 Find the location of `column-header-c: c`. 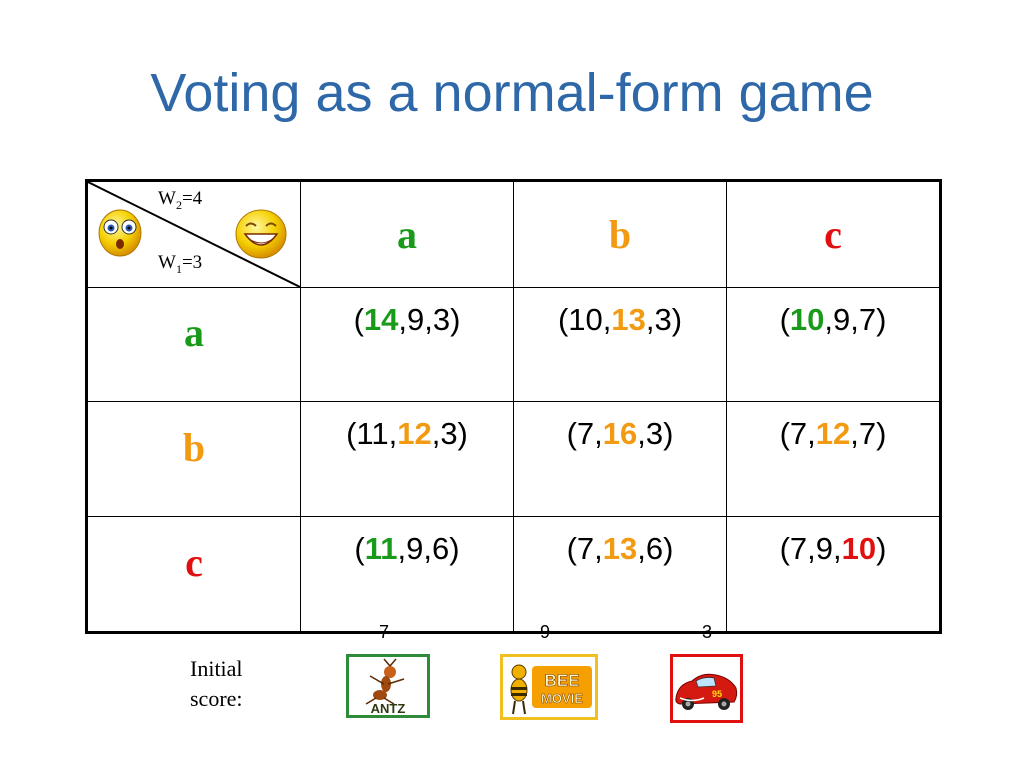

column-header-c: c is located at coordinates (833, 234).